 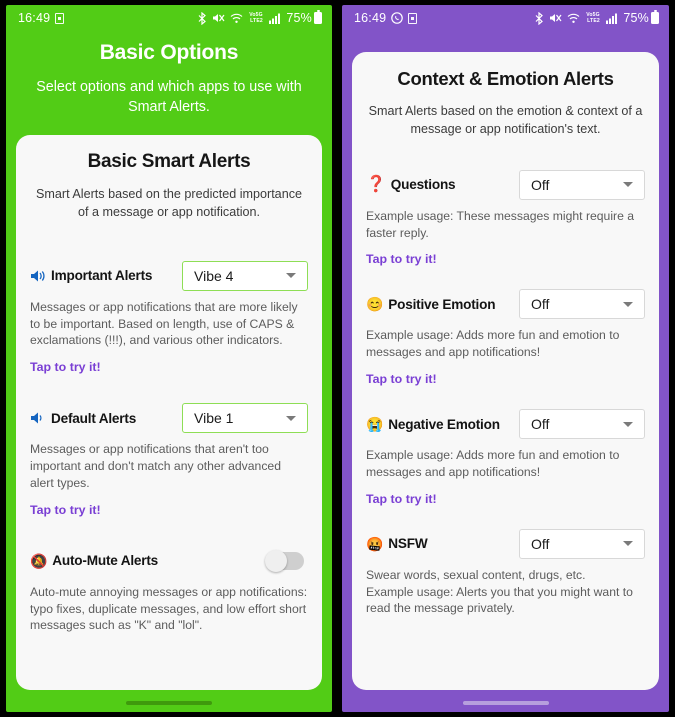 What do you see at coordinates (245, 418) in the screenshot?
I see `default-alerts-dropdown: Vibe 1` at bounding box center [245, 418].